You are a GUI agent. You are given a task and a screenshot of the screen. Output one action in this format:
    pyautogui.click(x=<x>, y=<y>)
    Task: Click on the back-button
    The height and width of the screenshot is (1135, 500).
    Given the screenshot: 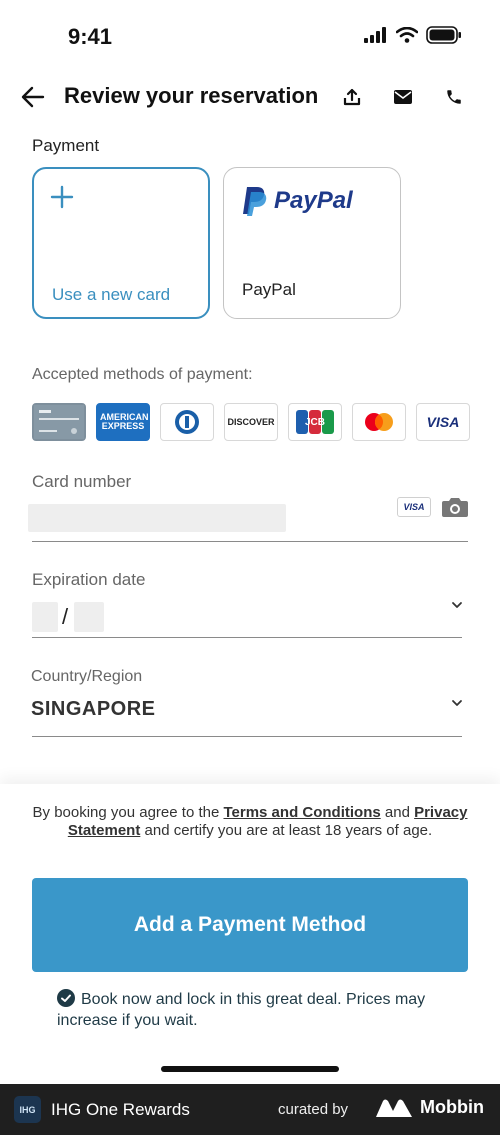 What is the action you would take?
    pyautogui.click(x=33, y=97)
    